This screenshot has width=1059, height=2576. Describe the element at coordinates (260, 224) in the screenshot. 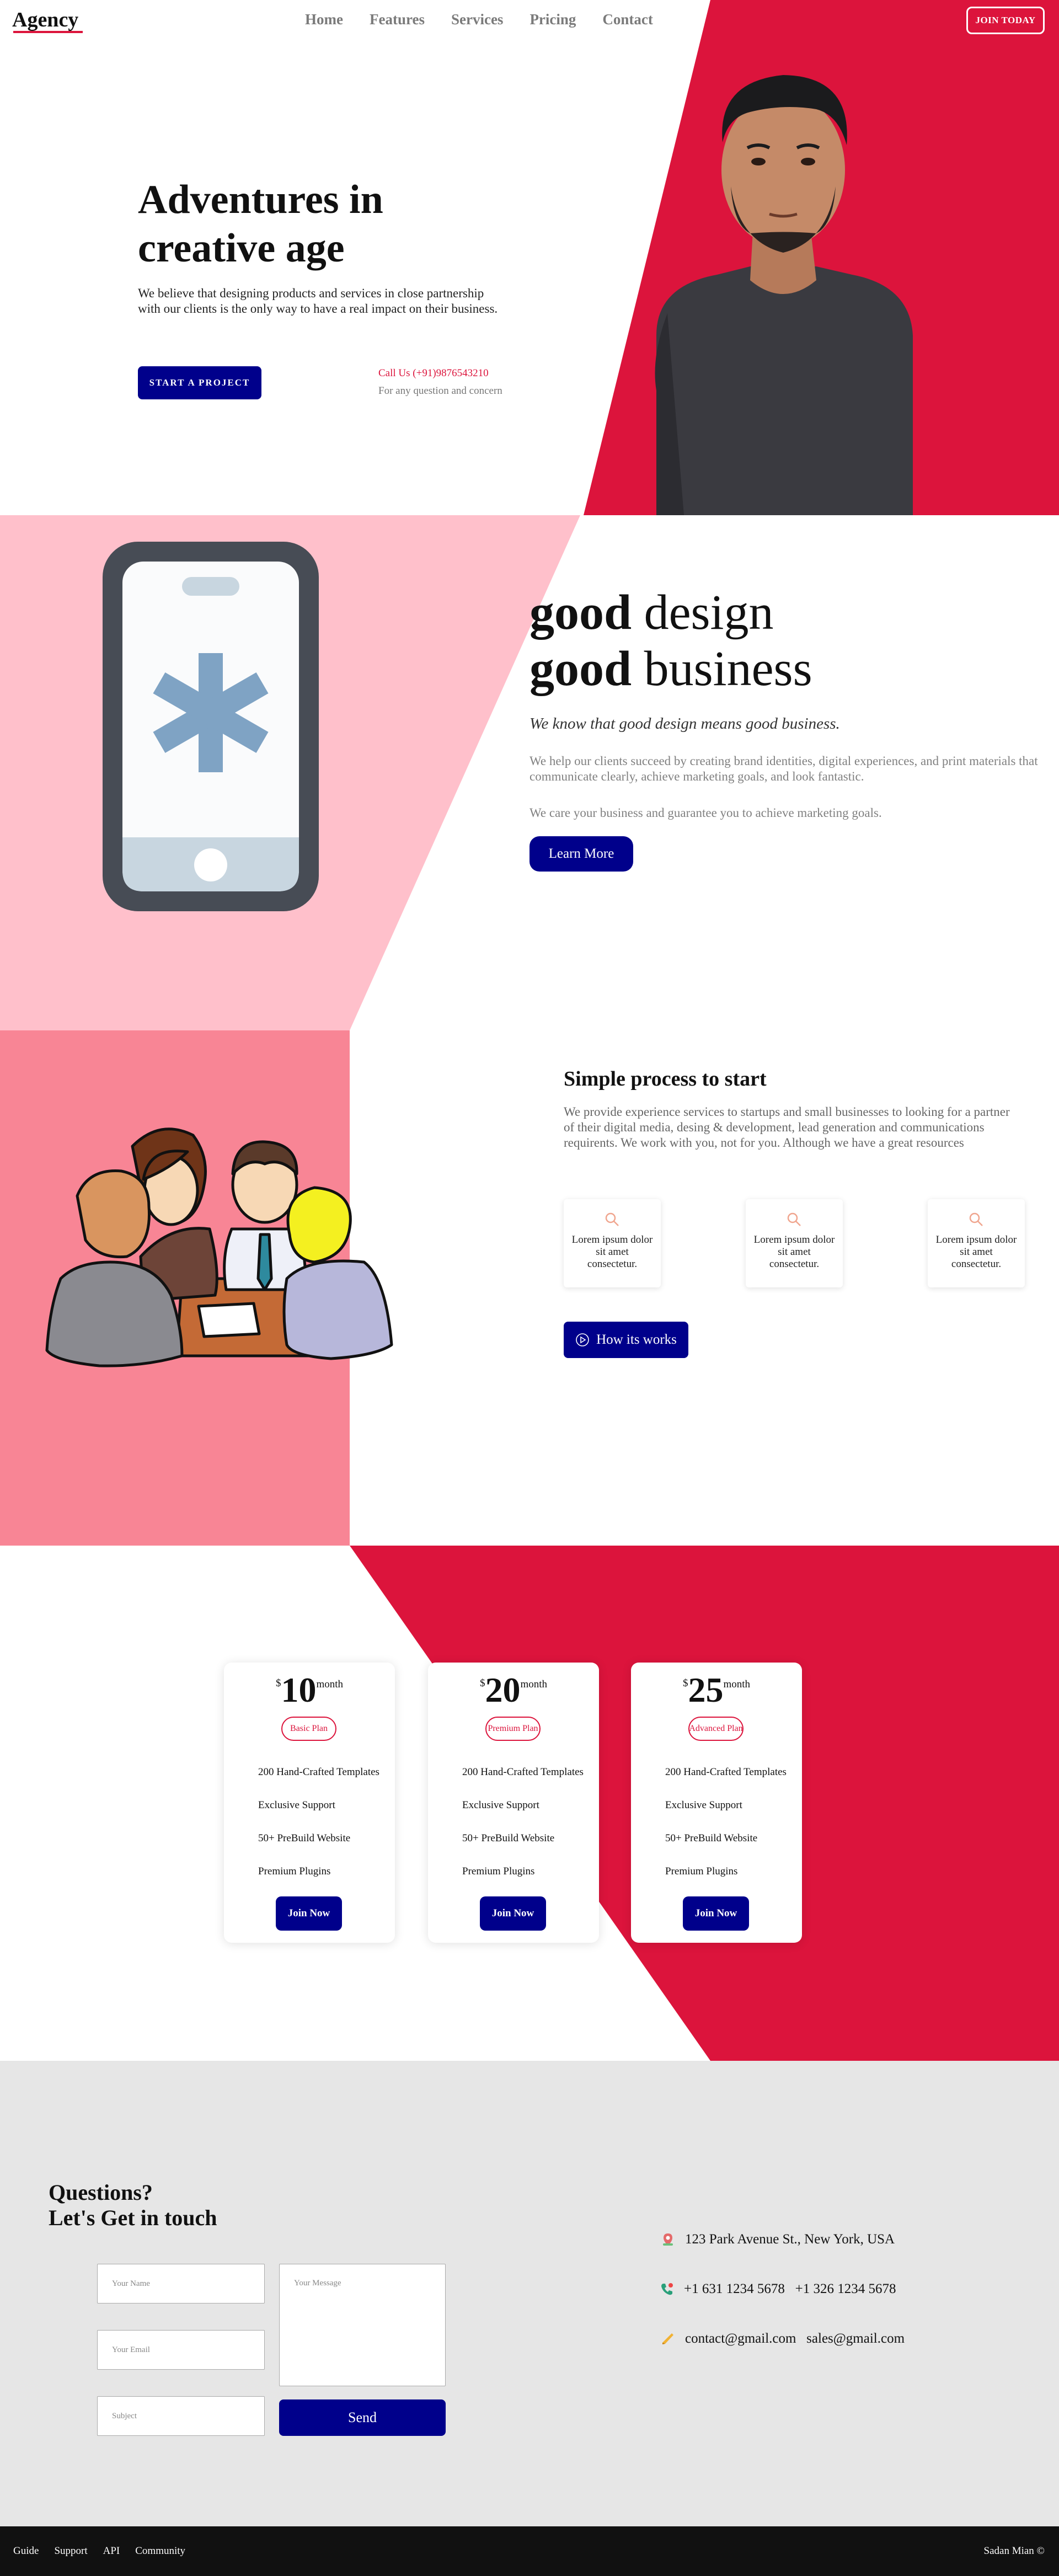

I see `hero-title: Adventures in creative age` at that location.